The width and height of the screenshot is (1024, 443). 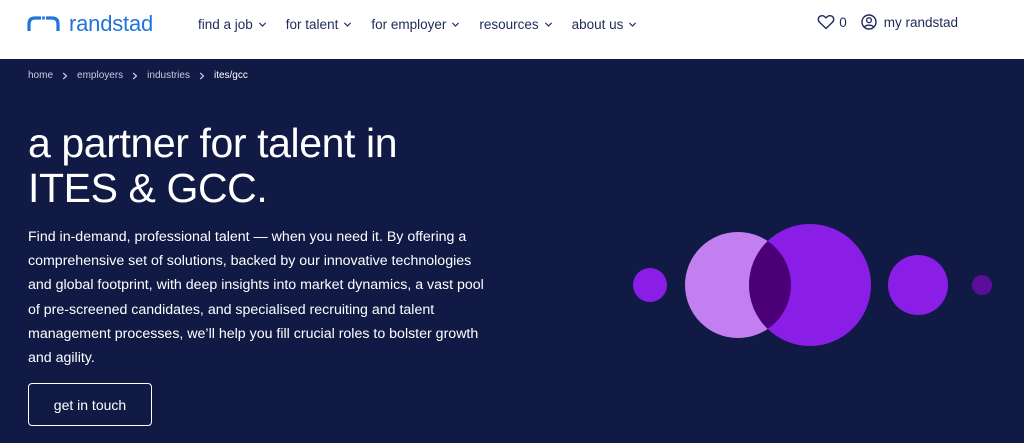 I want to click on breadcrumb-home: home, so click(x=40, y=75).